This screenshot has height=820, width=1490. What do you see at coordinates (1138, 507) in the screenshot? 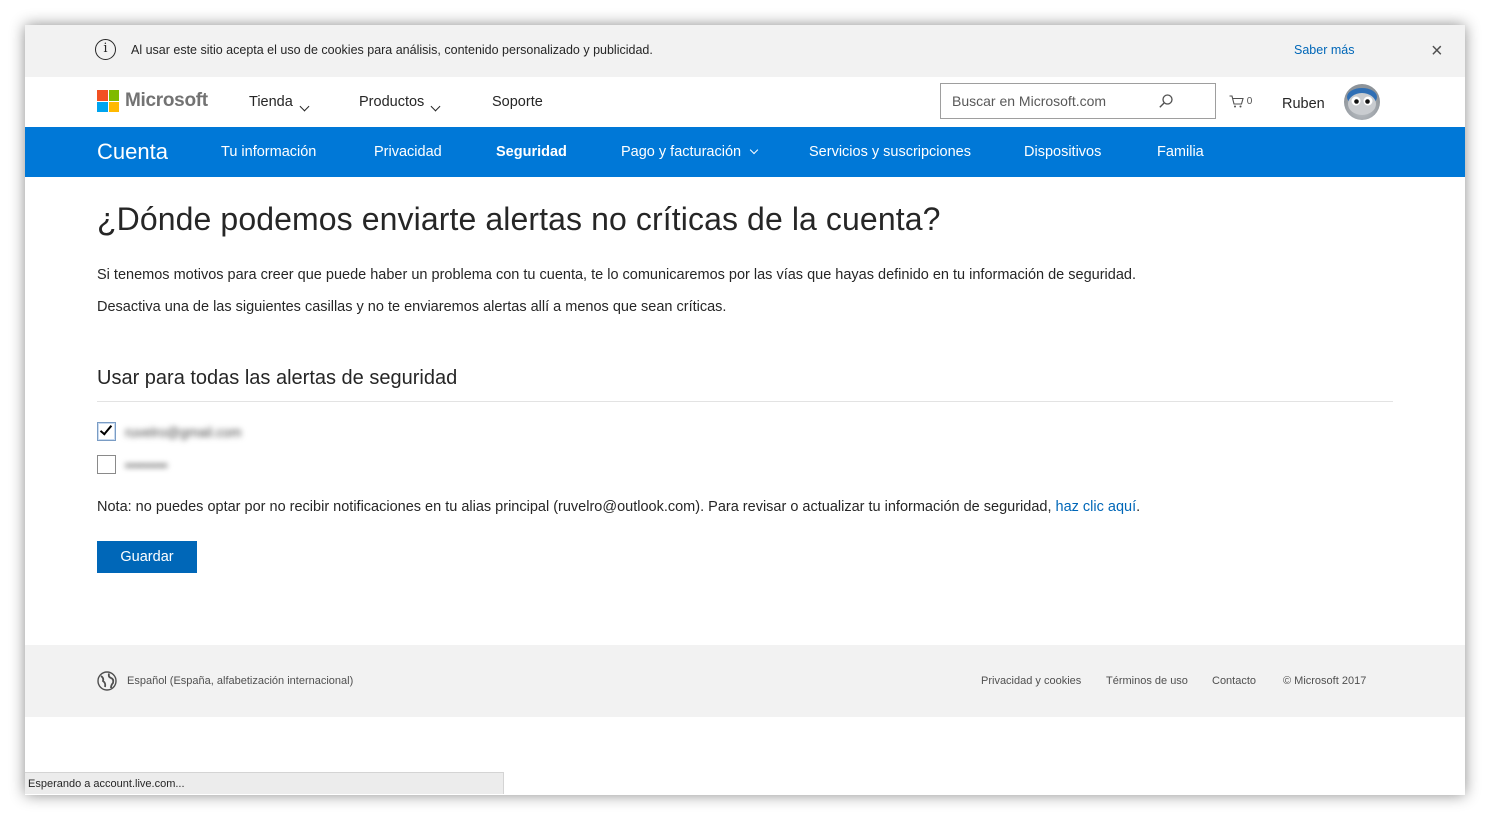
I see `note-end: .` at bounding box center [1138, 507].